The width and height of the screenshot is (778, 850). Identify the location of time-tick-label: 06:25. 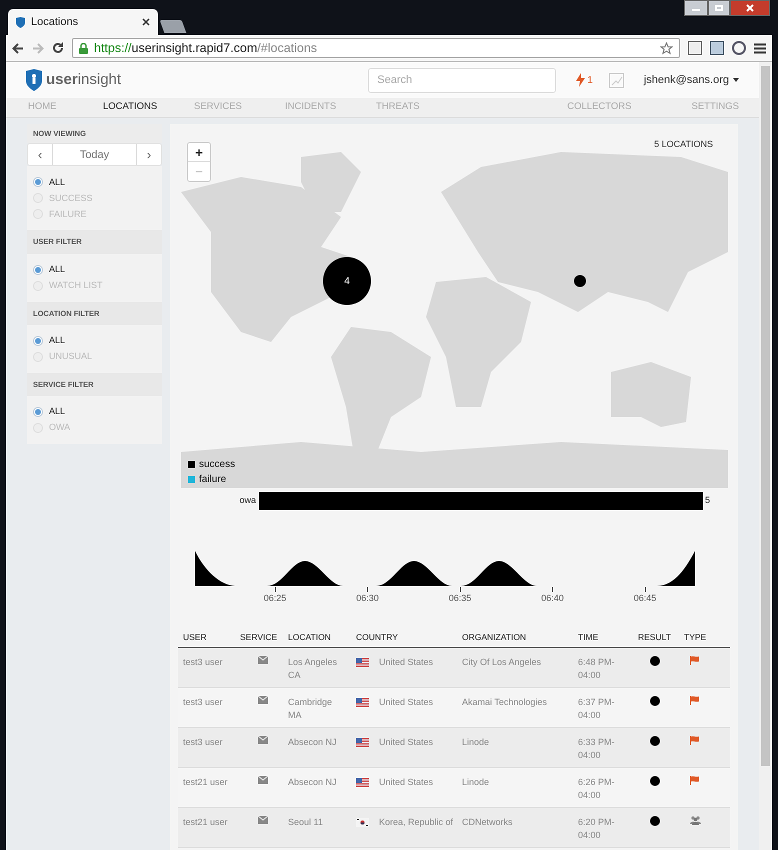
(275, 598).